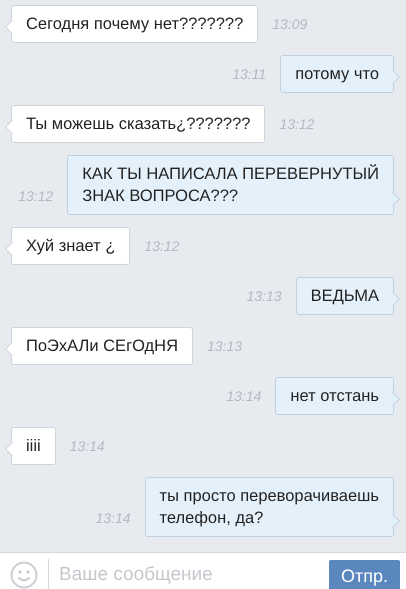  Describe the element at coordinates (348, 296) in the screenshot. I see `sent-message: ВЕДЬМА` at that location.